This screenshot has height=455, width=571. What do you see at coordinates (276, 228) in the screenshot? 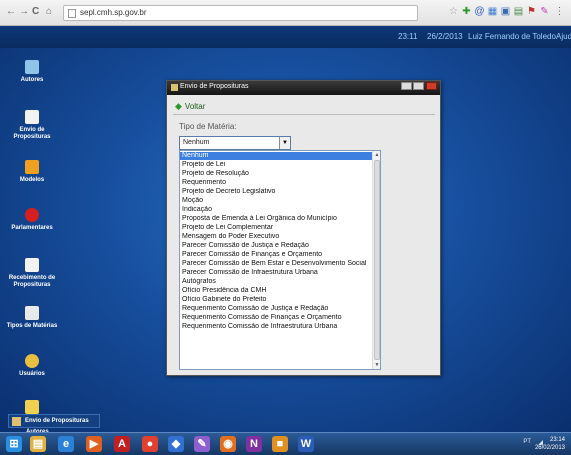
I see `option-item: Projeto de Lei Complementar` at bounding box center [276, 228].